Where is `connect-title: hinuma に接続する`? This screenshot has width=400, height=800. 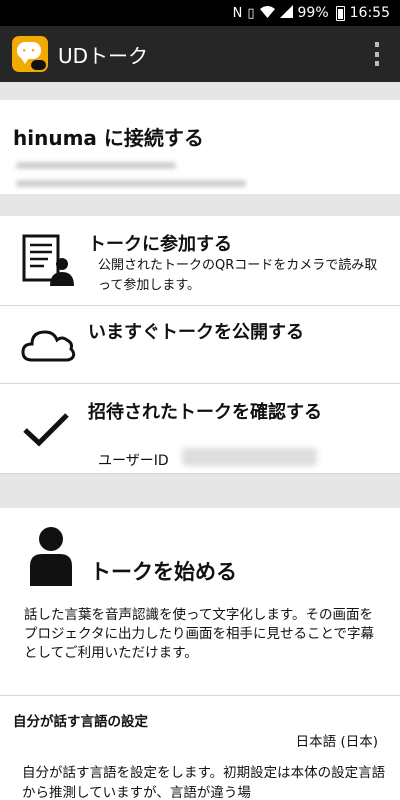
connect-title: hinuma に接続する is located at coordinates (108, 138).